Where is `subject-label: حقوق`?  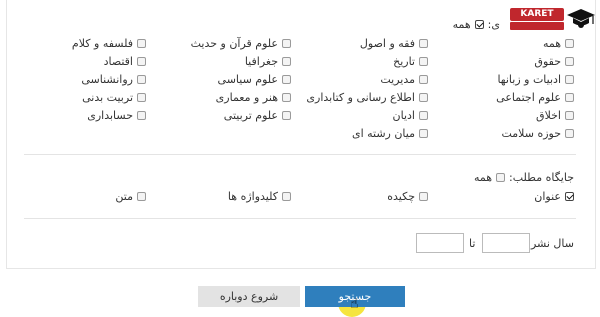
subject-label: حقوق is located at coordinates (547, 61).